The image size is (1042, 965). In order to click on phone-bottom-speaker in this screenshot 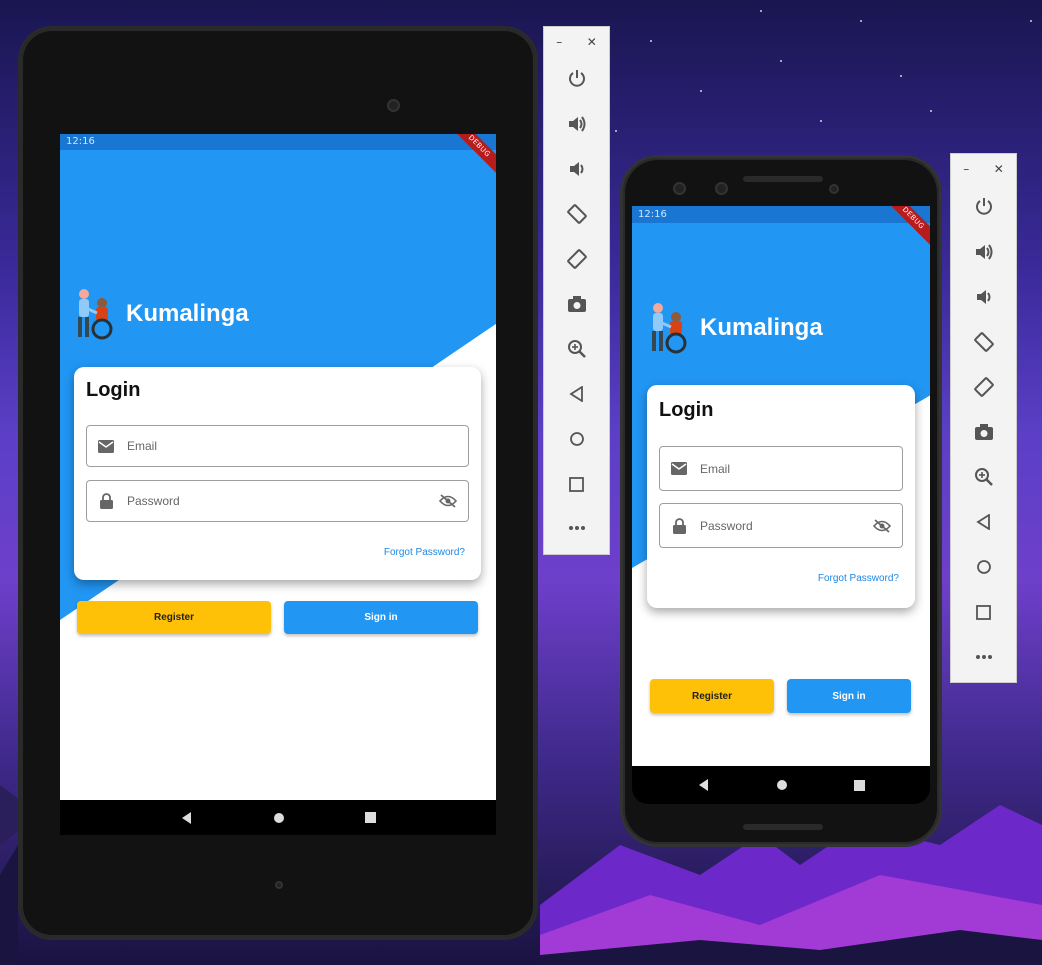, I will do `click(783, 827)`.